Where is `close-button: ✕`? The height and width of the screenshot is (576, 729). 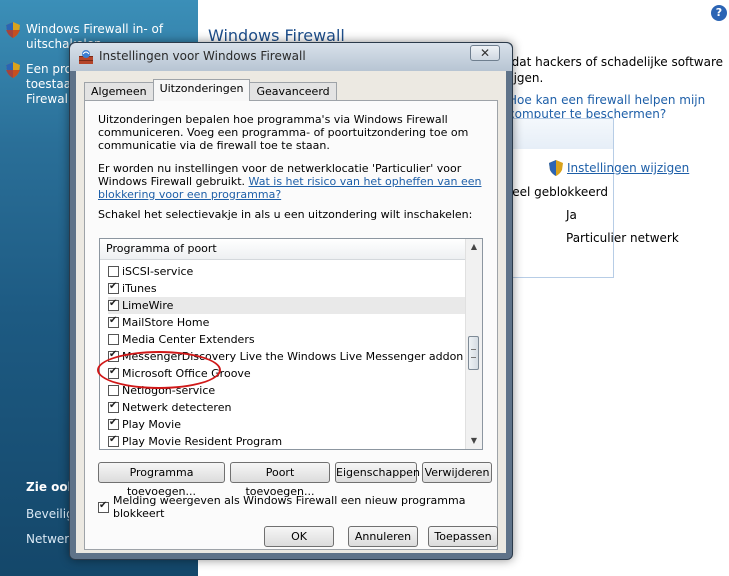
close-button: ✕ is located at coordinates (485, 53).